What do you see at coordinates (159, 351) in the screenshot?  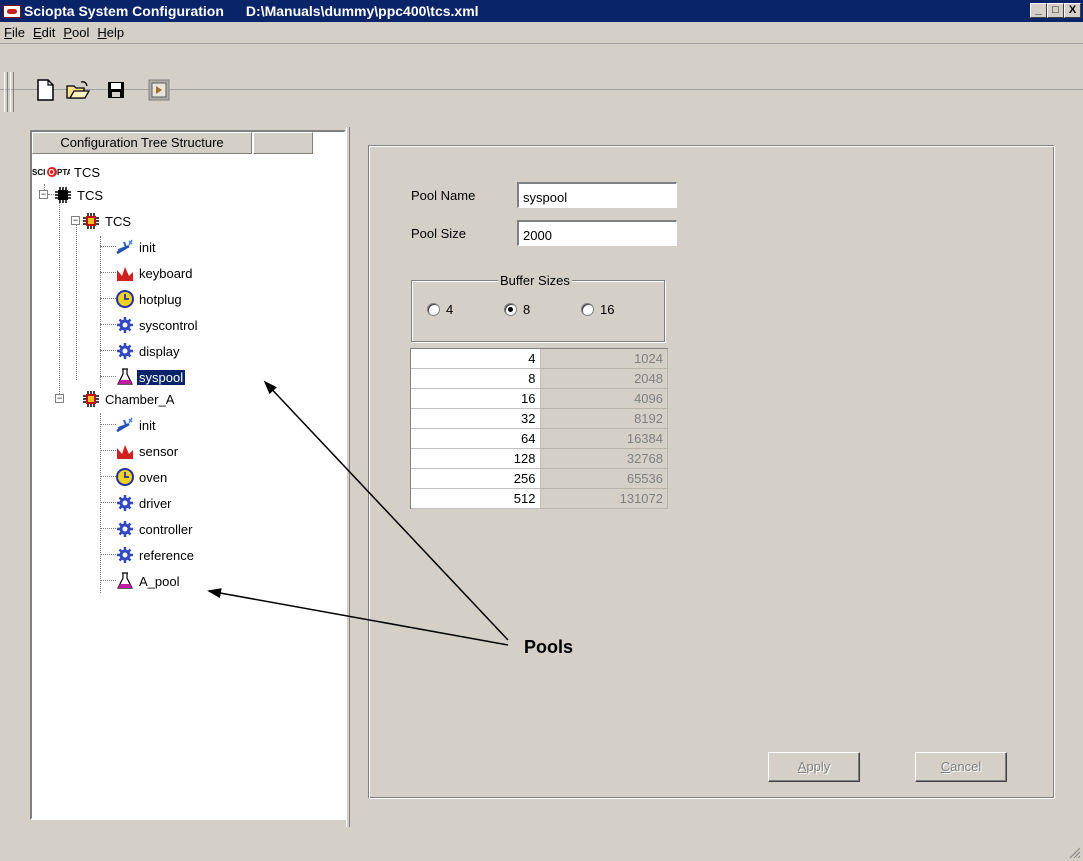 I see `tree-item-label: display` at bounding box center [159, 351].